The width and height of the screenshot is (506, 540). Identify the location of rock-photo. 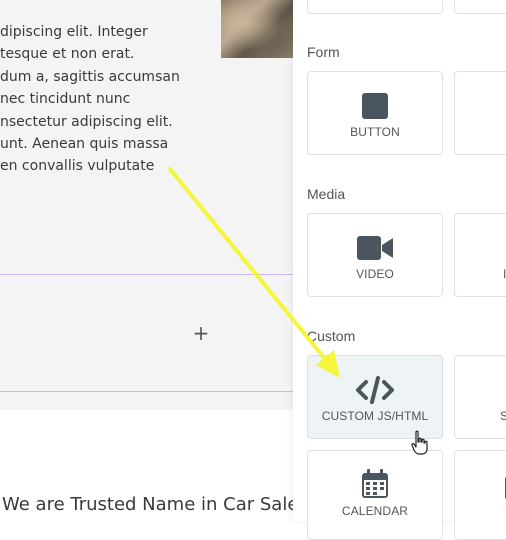
(257, 29).